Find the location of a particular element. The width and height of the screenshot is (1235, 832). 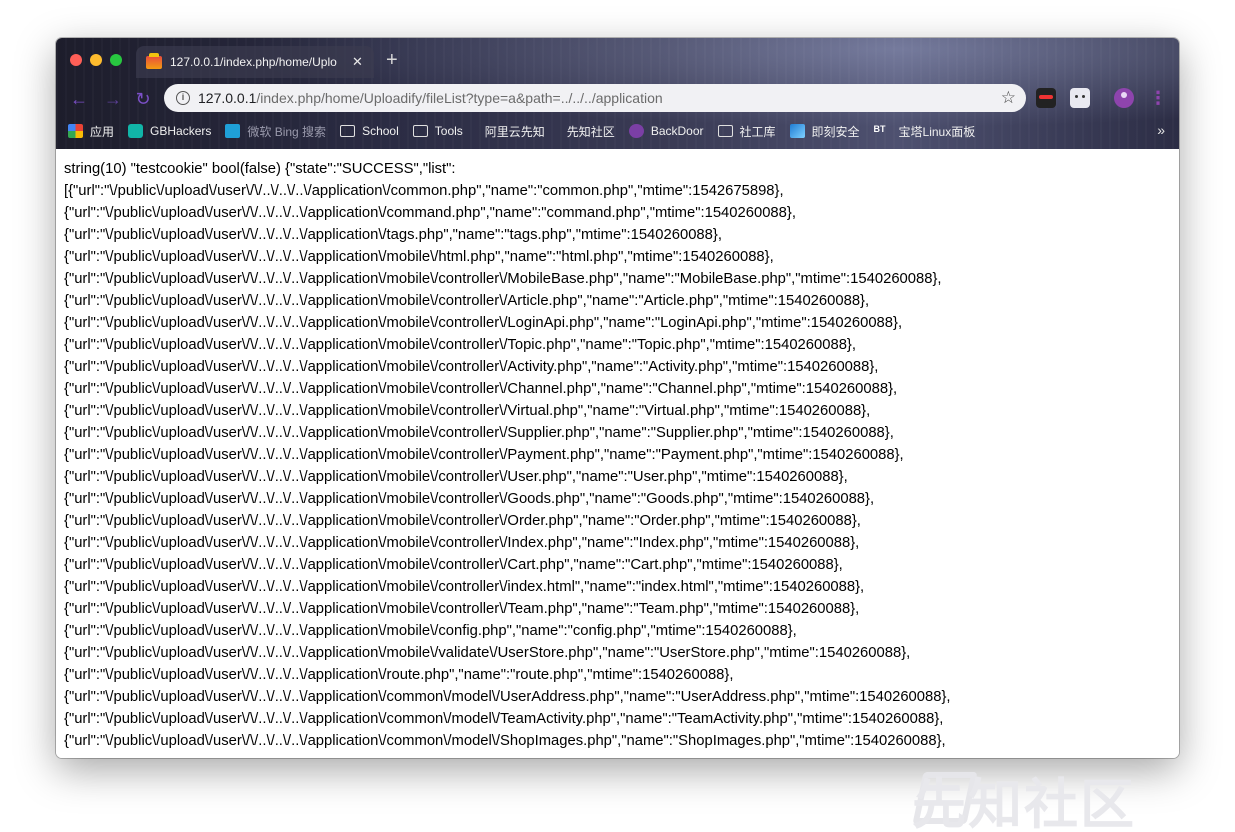

reload-icon: ↻ is located at coordinates (143, 99).